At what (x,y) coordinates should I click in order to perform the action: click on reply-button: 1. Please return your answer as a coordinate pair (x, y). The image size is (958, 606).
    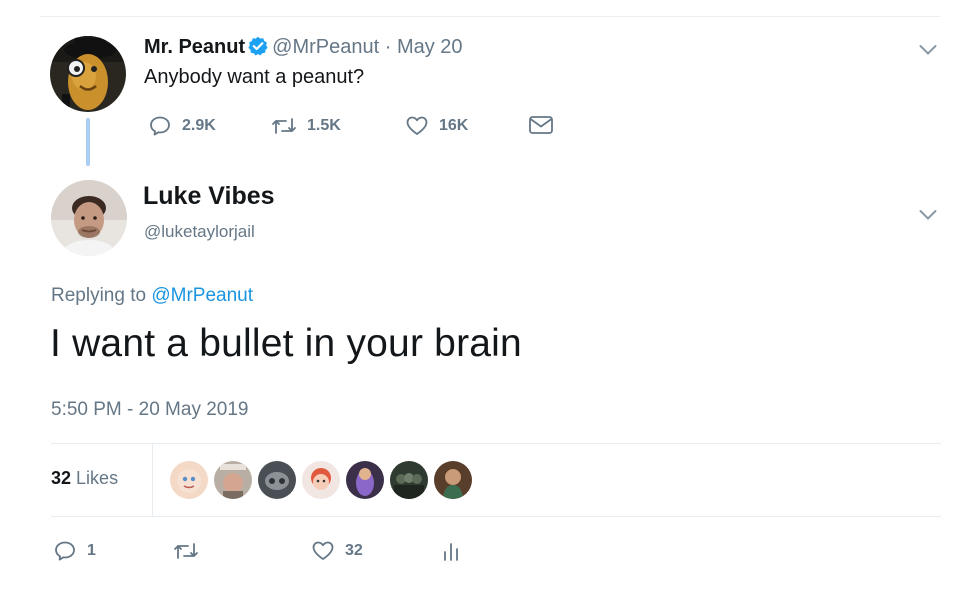
    Looking at the image, I should click on (74, 551).